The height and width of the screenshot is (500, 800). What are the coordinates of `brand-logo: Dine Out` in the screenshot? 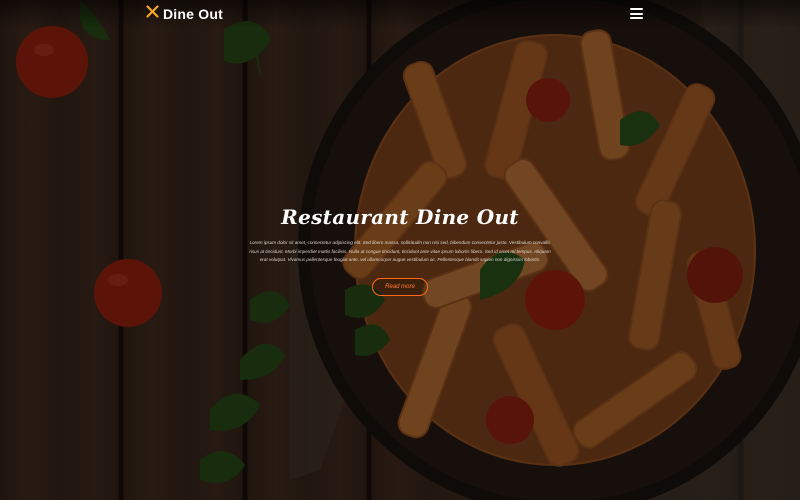 It's located at (184, 14).